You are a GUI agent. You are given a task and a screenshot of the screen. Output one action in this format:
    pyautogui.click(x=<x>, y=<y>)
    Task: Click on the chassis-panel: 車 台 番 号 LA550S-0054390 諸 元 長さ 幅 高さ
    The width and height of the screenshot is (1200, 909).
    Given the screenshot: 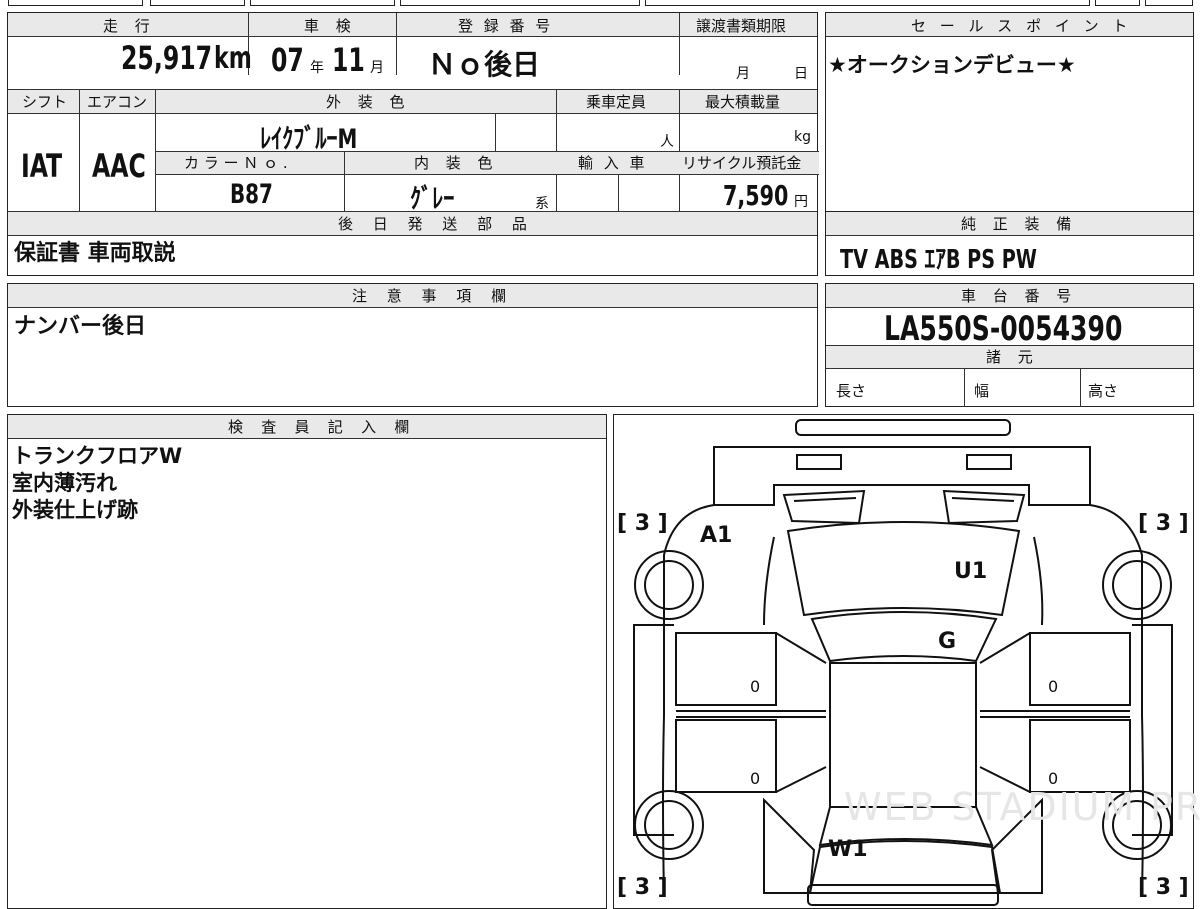 What is the action you would take?
    pyautogui.click(x=1009, y=345)
    